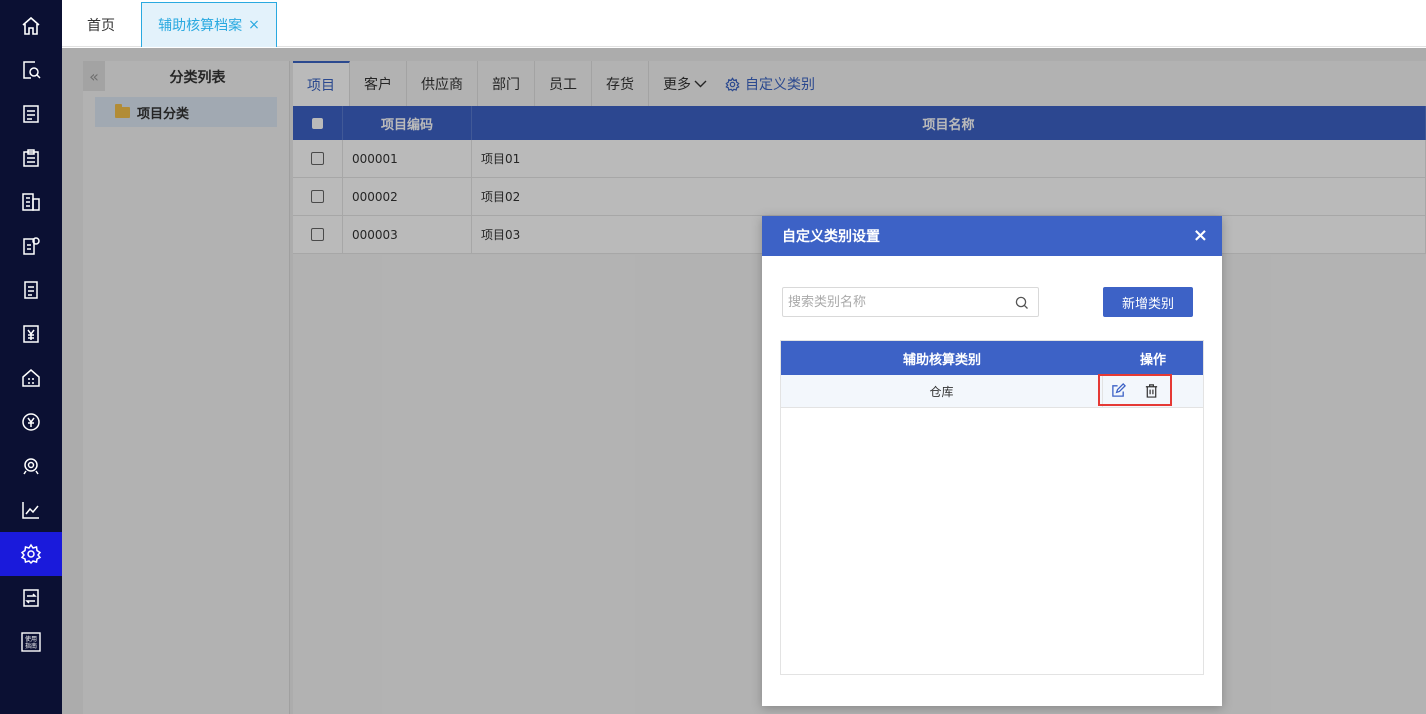 This screenshot has width=1426, height=714. What do you see at coordinates (992, 236) in the screenshot?
I see `dialog-header: 自定义类别设置 ×` at bounding box center [992, 236].